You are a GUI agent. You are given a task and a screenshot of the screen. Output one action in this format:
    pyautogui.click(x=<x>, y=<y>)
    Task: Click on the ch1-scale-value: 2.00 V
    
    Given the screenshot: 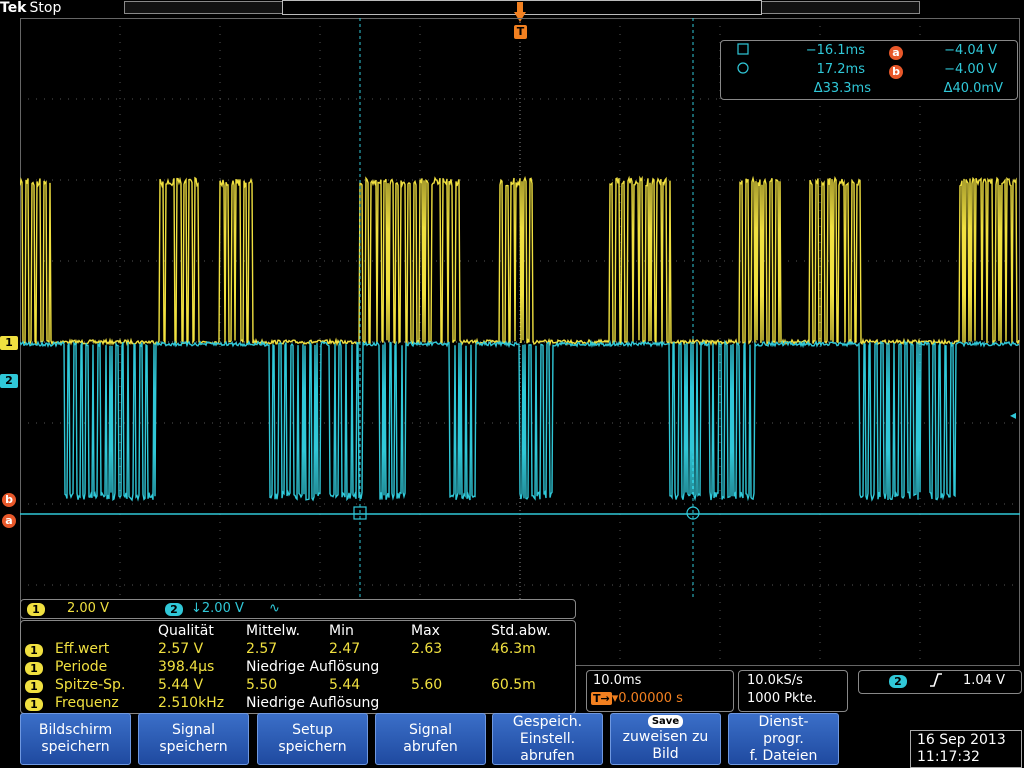 What is the action you would take?
    pyautogui.click(x=88, y=609)
    